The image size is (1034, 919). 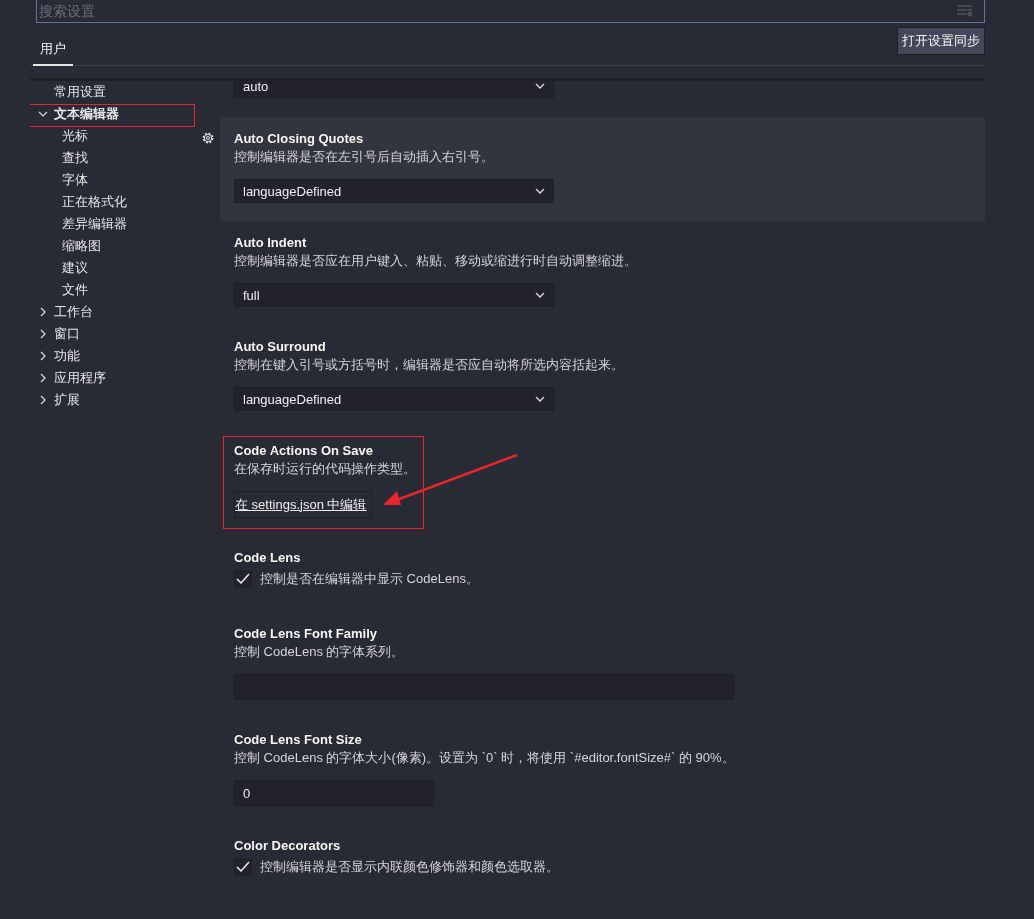 What do you see at coordinates (208, 138) in the screenshot?
I see `gear-icon` at bounding box center [208, 138].